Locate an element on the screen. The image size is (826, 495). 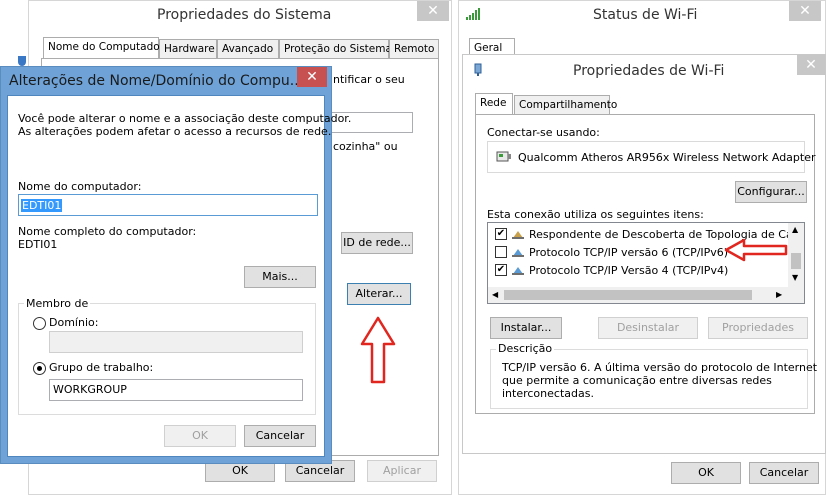
rename-ok-button: OK is located at coordinates (200, 436).